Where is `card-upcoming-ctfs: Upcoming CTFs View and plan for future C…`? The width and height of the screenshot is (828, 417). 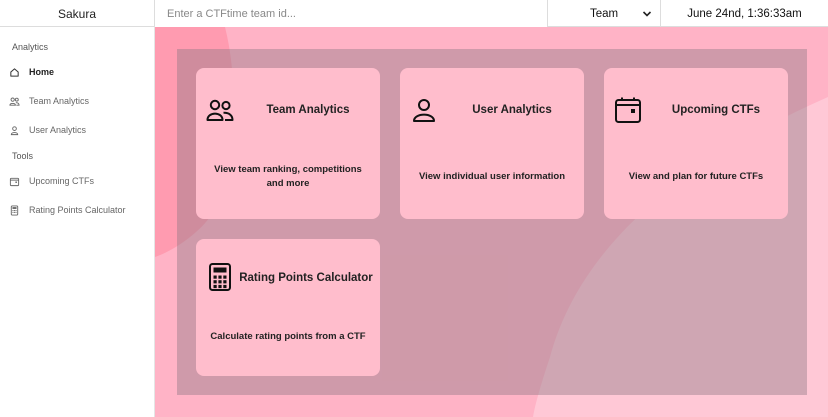 card-upcoming-ctfs: Upcoming CTFs View and plan for future C… is located at coordinates (696, 143).